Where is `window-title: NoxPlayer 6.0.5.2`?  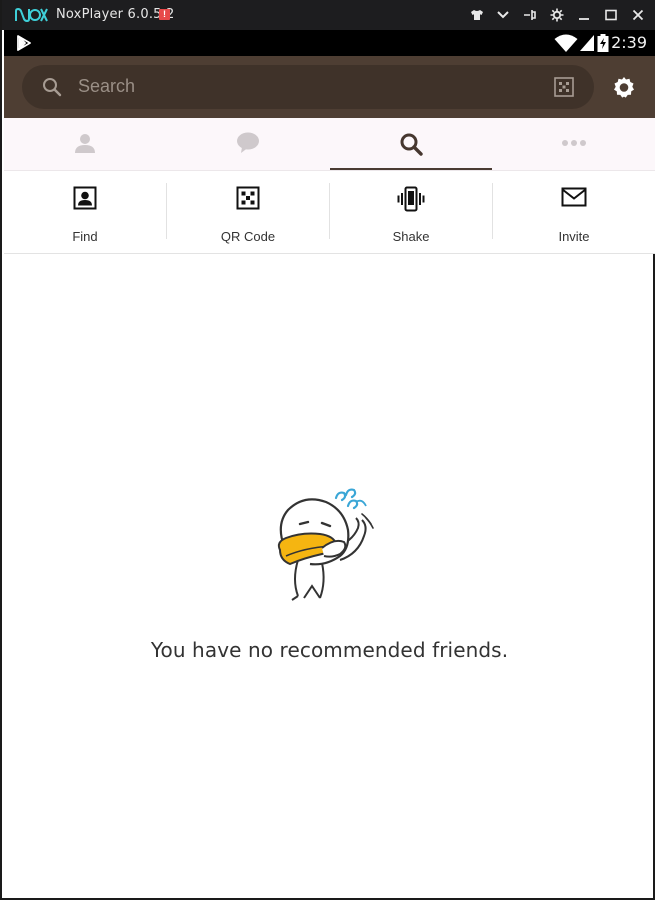
window-title: NoxPlayer 6.0.5.2 is located at coordinates (115, 14).